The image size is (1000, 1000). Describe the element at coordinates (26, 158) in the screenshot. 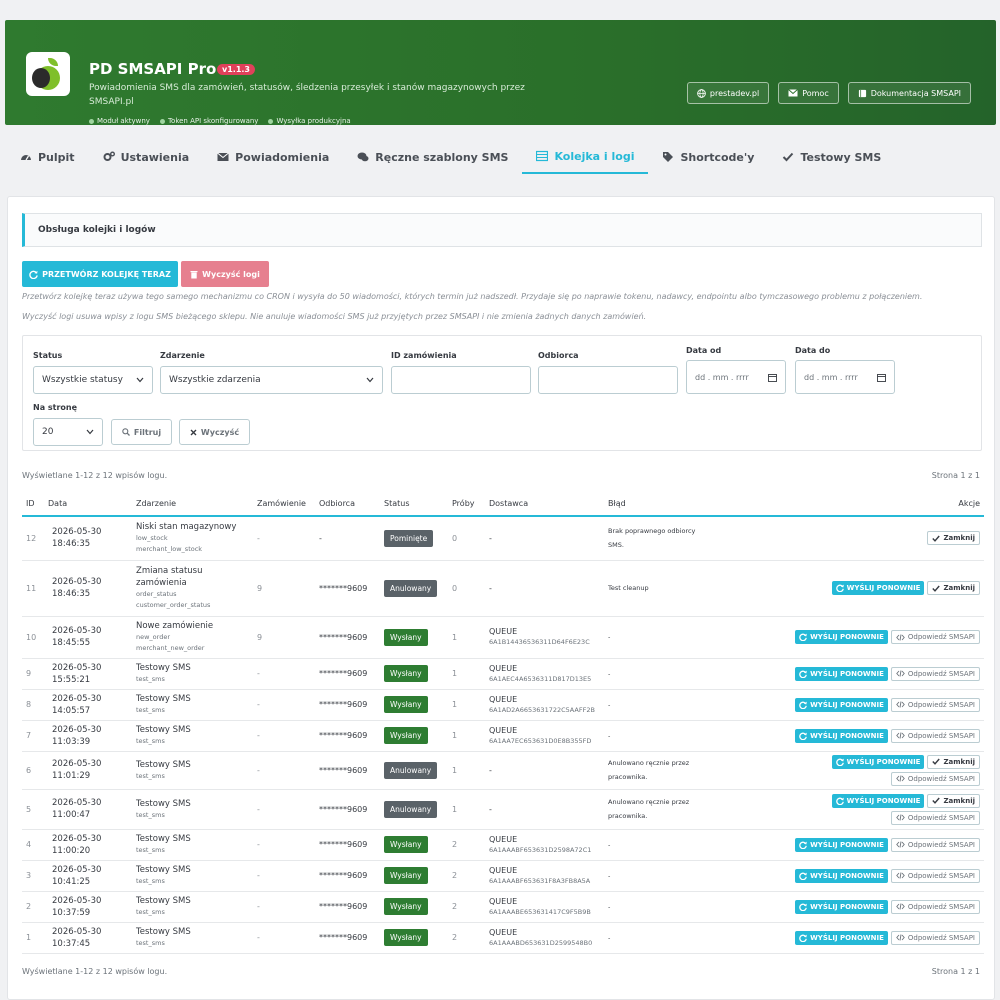

I see `dashboard-gauge-icon` at that location.